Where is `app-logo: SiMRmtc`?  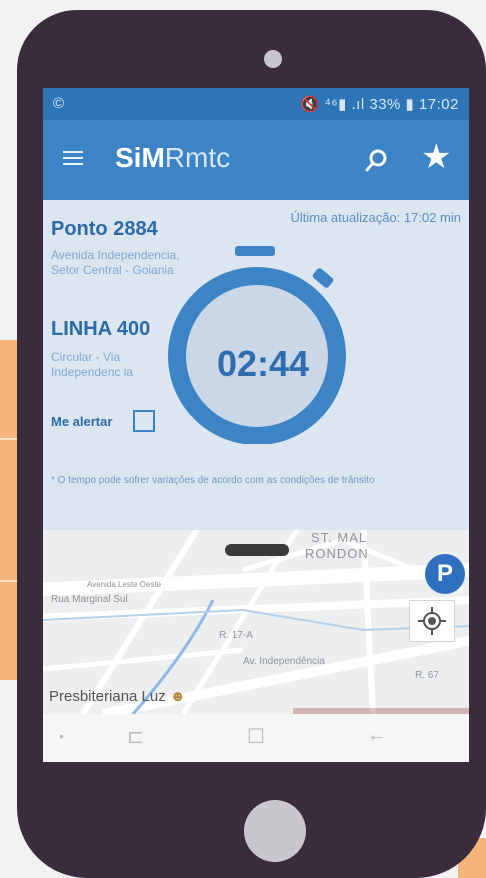
app-logo: SiMRmtc is located at coordinates (173, 157).